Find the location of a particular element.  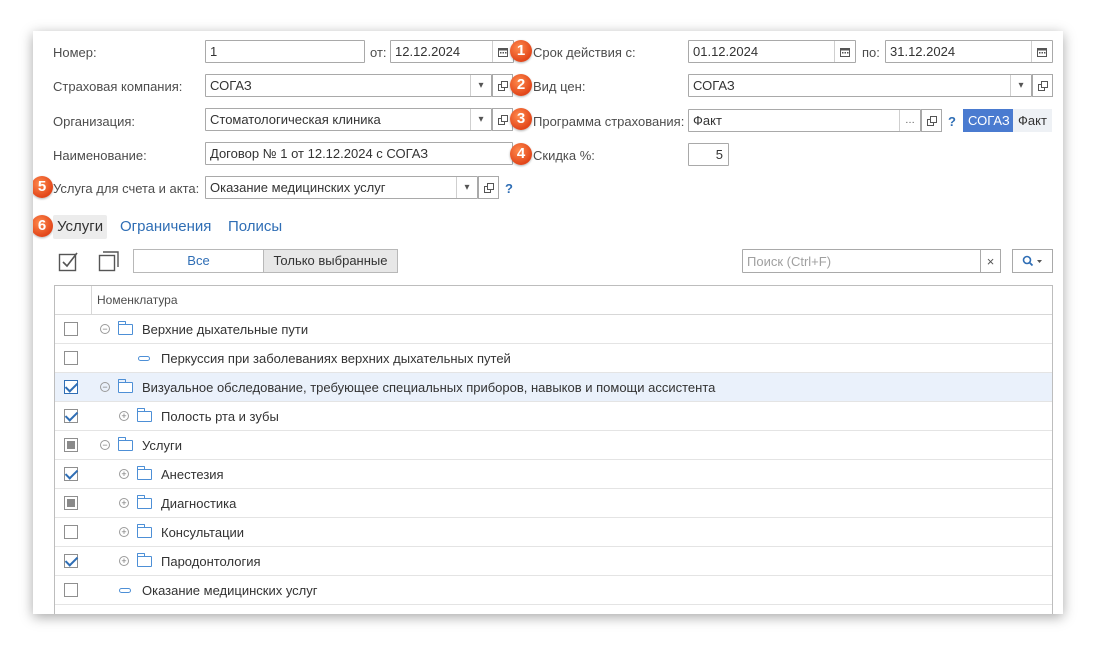

row-label: Оказание медицинских услуг is located at coordinates (230, 590).